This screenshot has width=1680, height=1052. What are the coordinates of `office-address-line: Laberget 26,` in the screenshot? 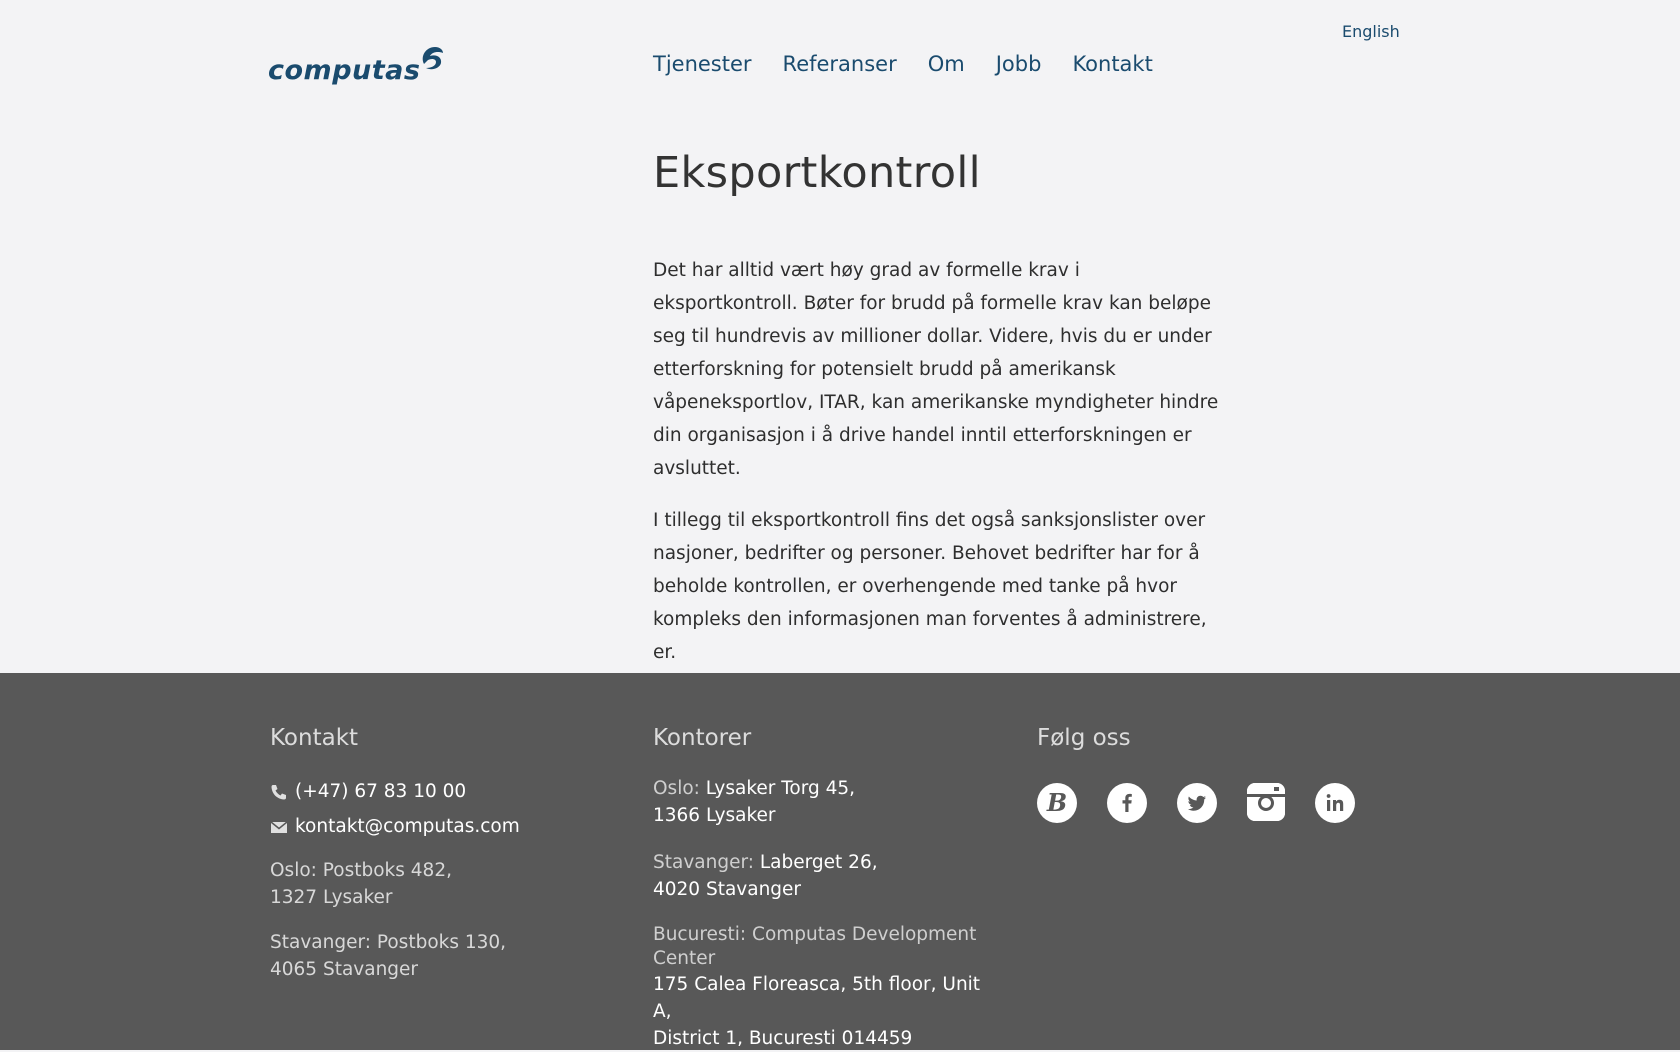 It's located at (818, 862).